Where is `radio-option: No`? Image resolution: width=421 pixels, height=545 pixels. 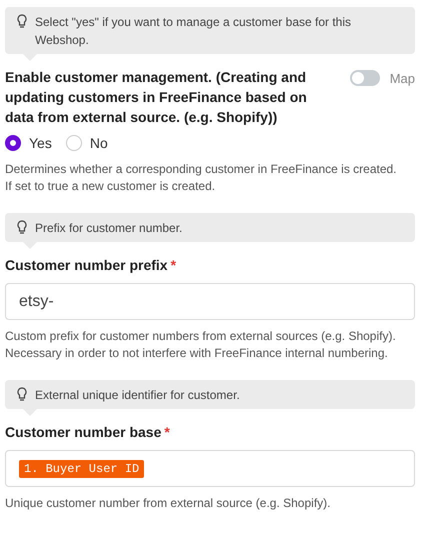 radio-option: No is located at coordinates (87, 143).